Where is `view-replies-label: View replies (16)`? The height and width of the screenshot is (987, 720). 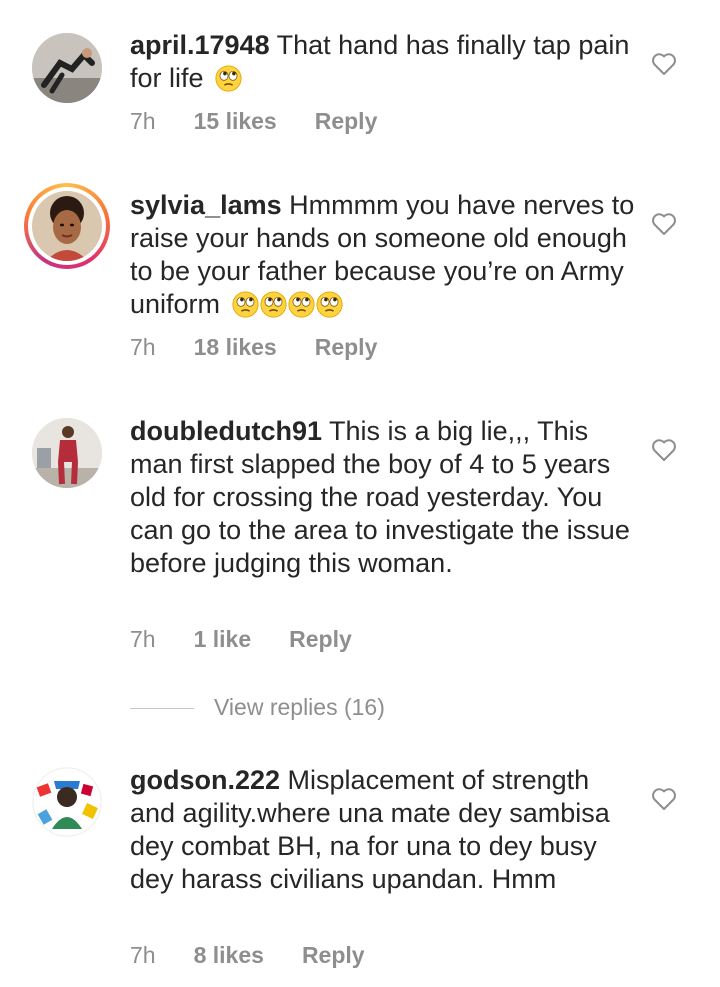
view-replies-label: View replies (16) is located at coordinates (299, 707).